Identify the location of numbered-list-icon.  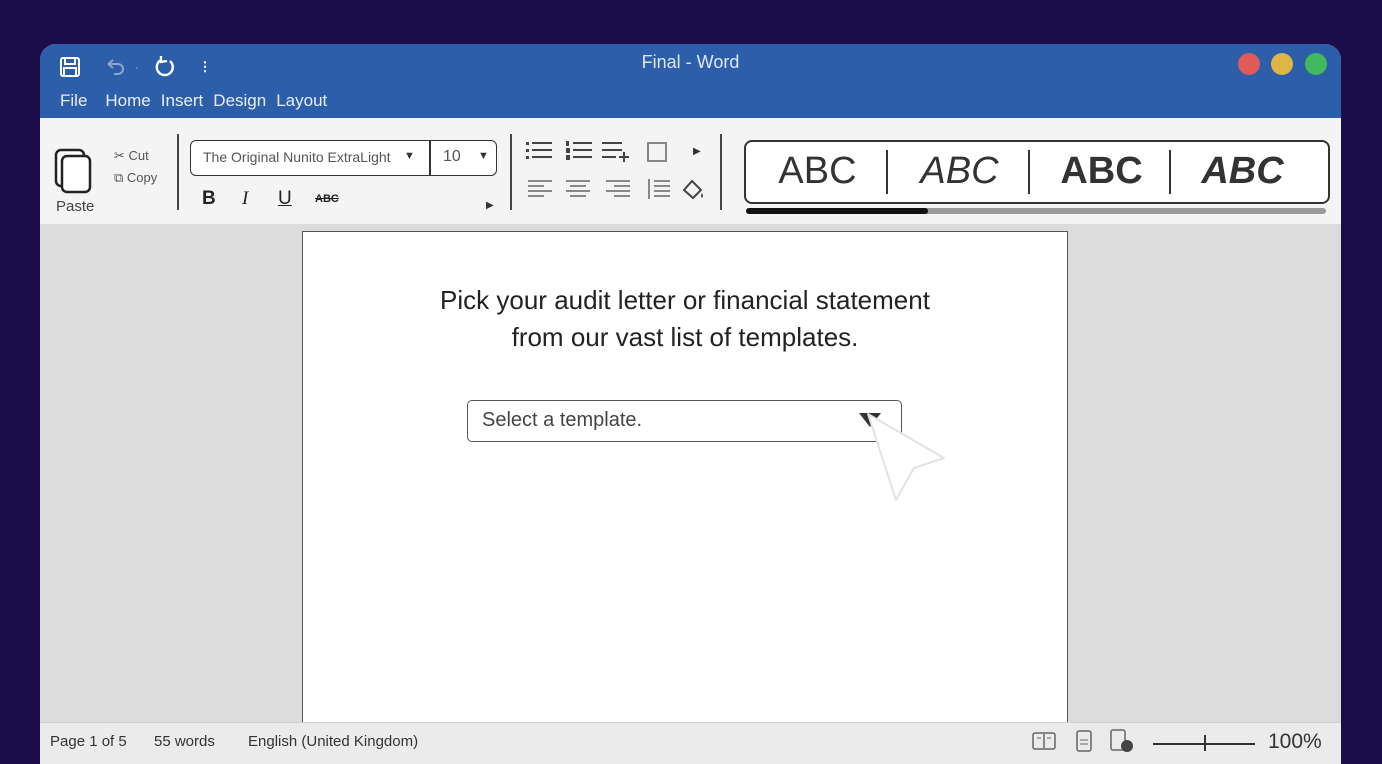
(579, 153).